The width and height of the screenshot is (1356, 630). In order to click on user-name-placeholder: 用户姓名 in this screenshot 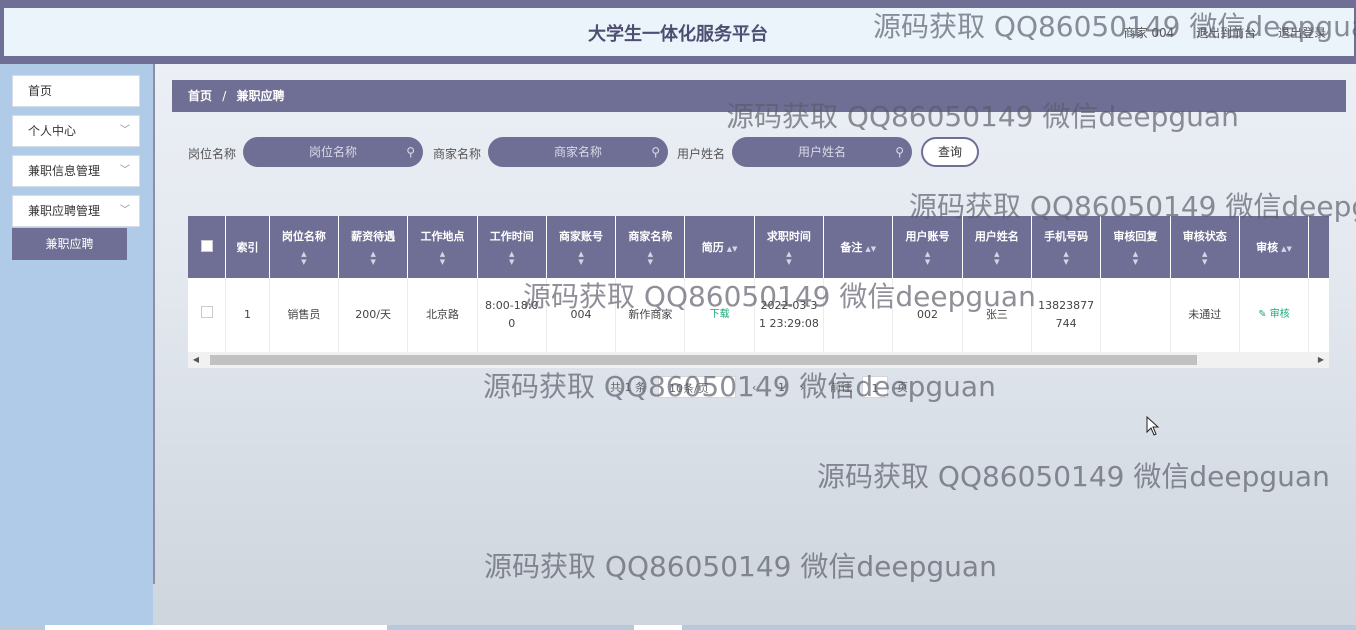, I will do `click(821, 152)`.